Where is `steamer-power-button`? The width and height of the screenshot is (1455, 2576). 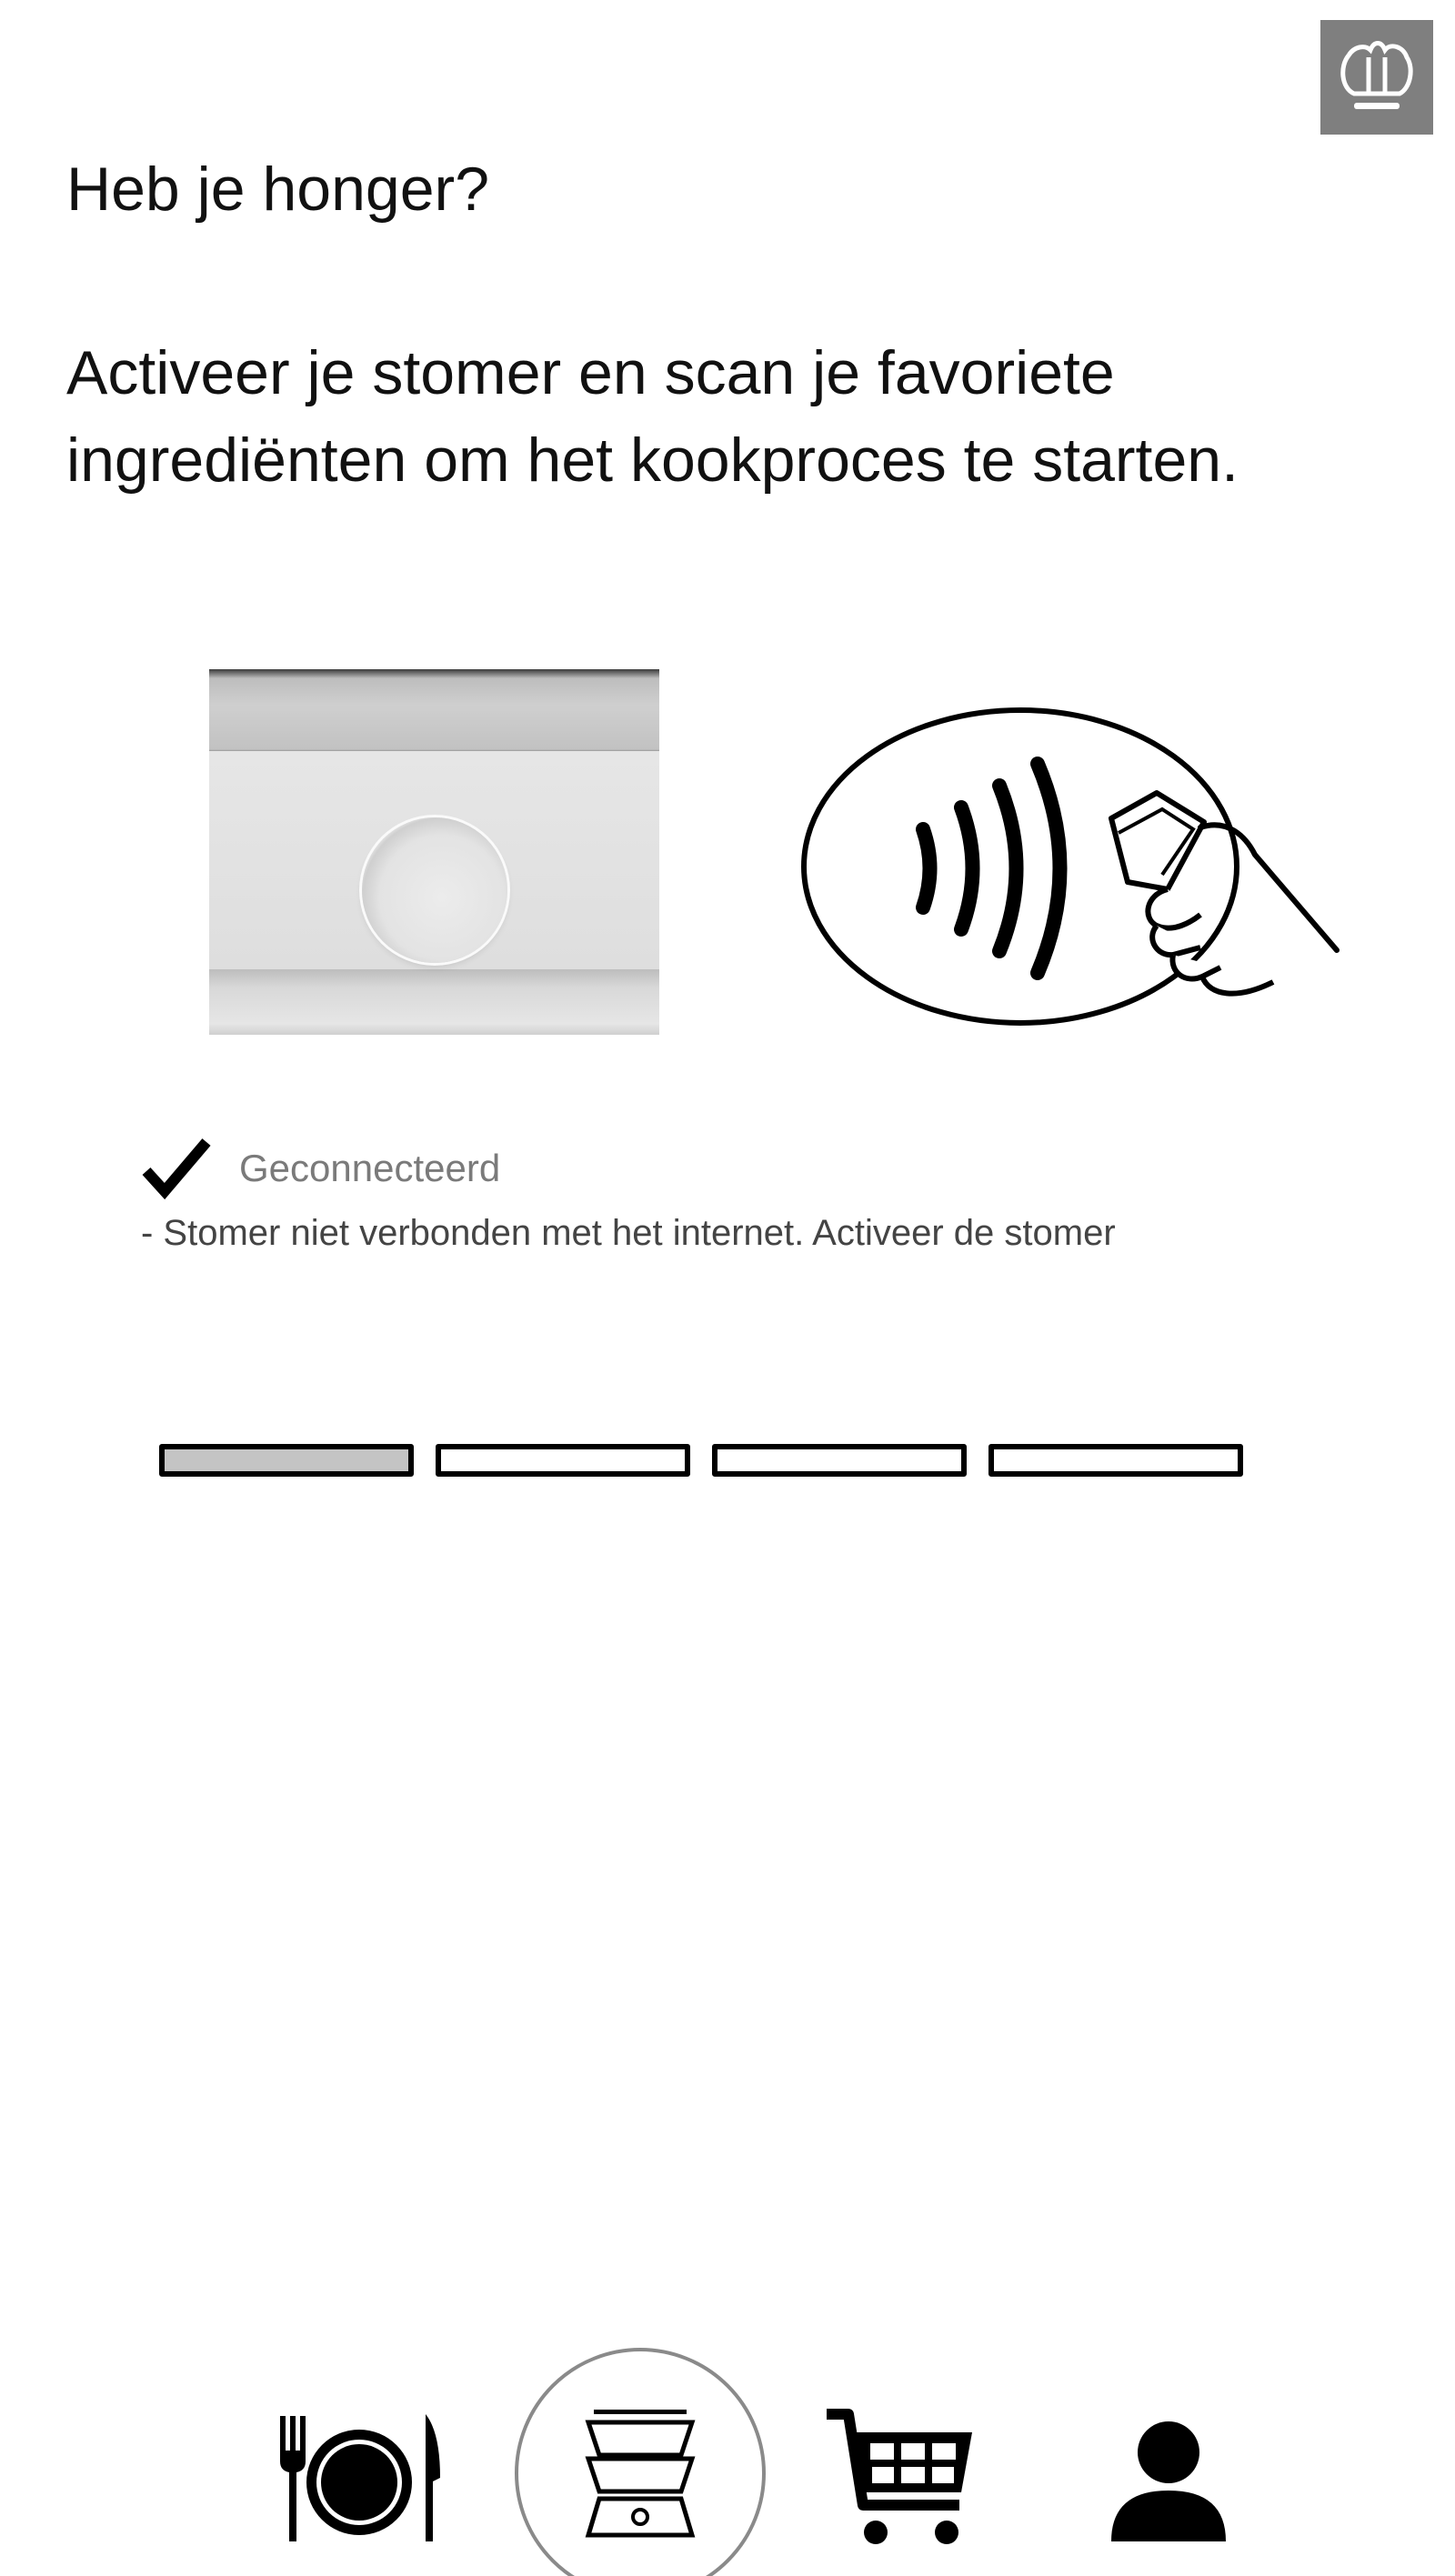 steamer-power-button is located at coordinates (435, 890).